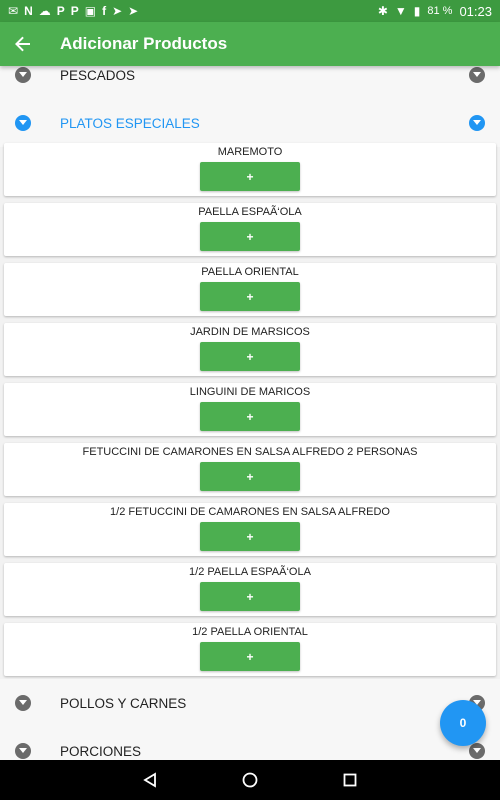  I want to click on square-recents-icon, so click(350, 780).